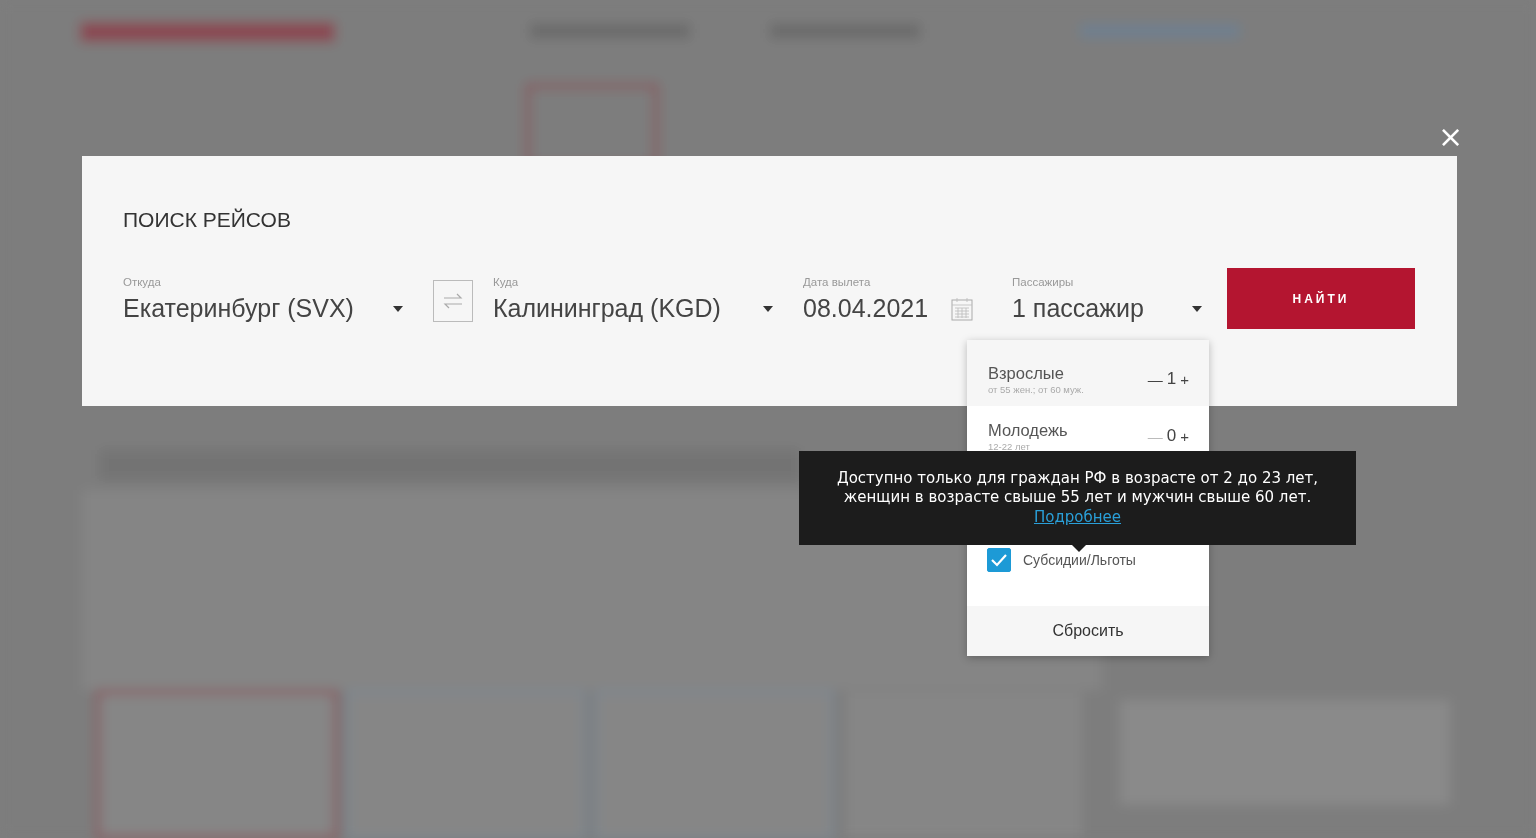 The height and width of the screenshot is (838, 1536). I want to click on tooltip-text: женщин в возрасте свыше 55 лет и мужчин свыше 60 лет., so click(1077, 497).